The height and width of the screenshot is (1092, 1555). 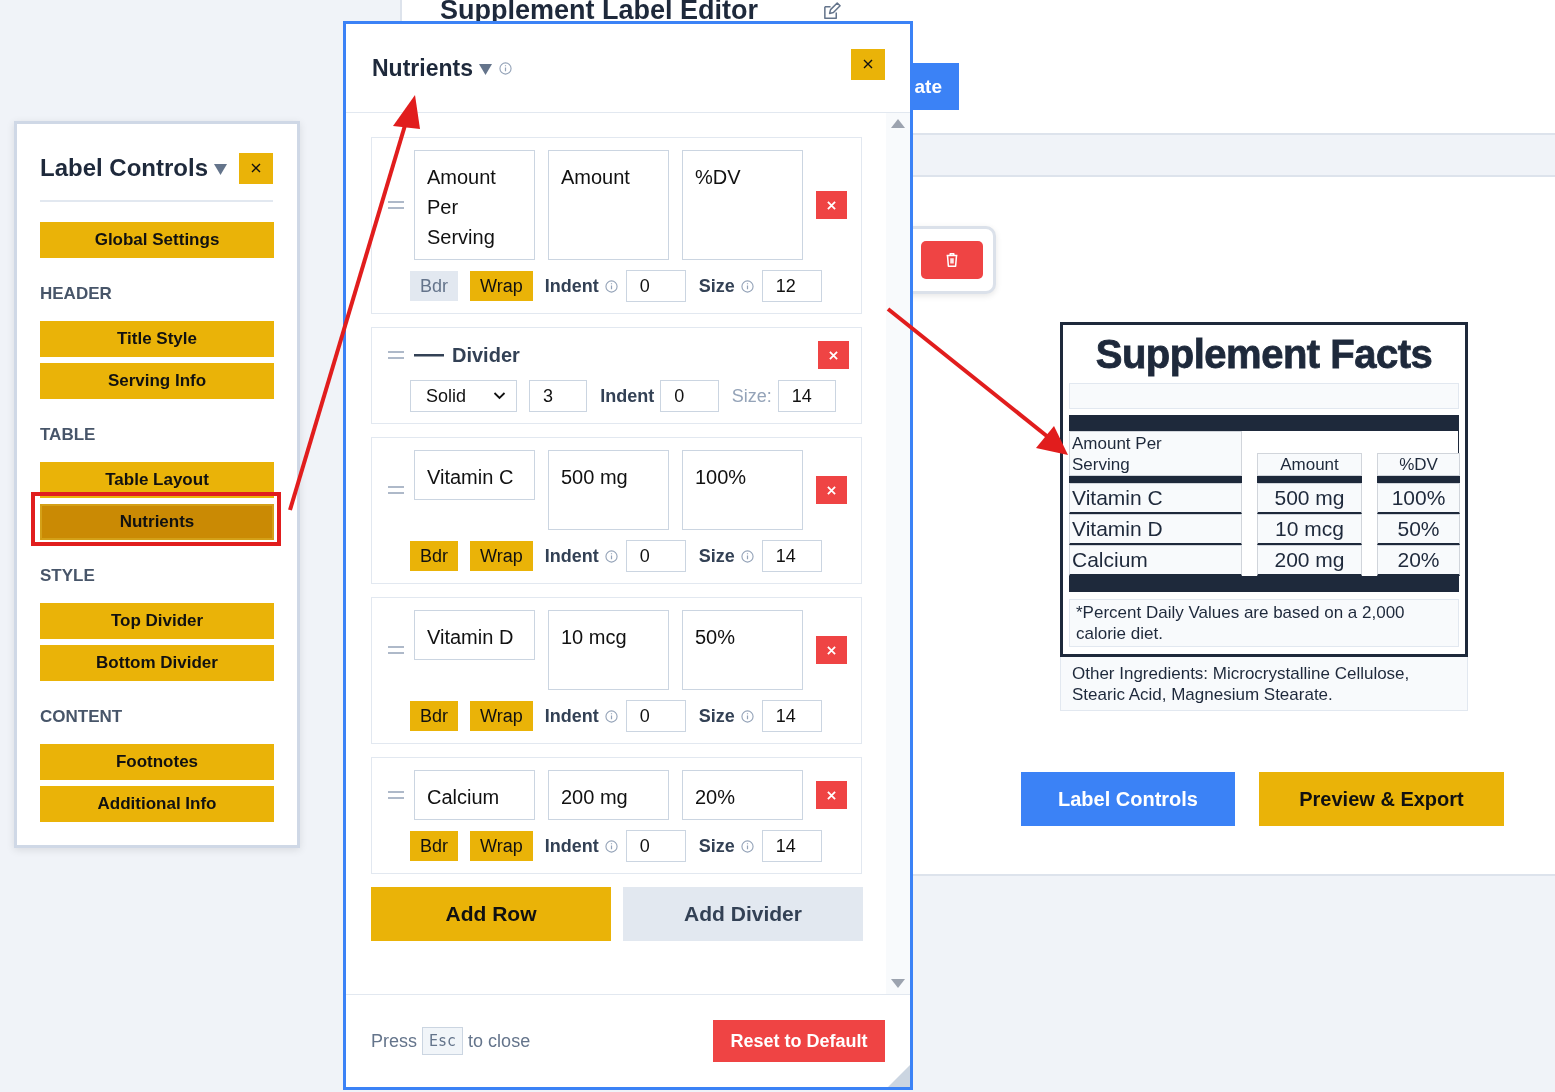 I want to click on footnote: *Percent Daily Values are based on a 2,000 calorie diet., so click(x=1264, y=623).